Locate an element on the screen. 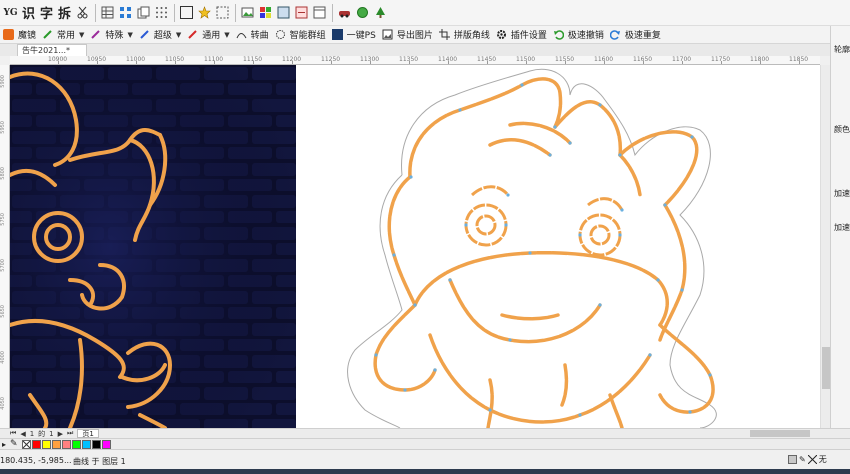 Image resolution: width=850 pixels, height=474 pixels. taskbar-strip is located at coordinates (425, 471).